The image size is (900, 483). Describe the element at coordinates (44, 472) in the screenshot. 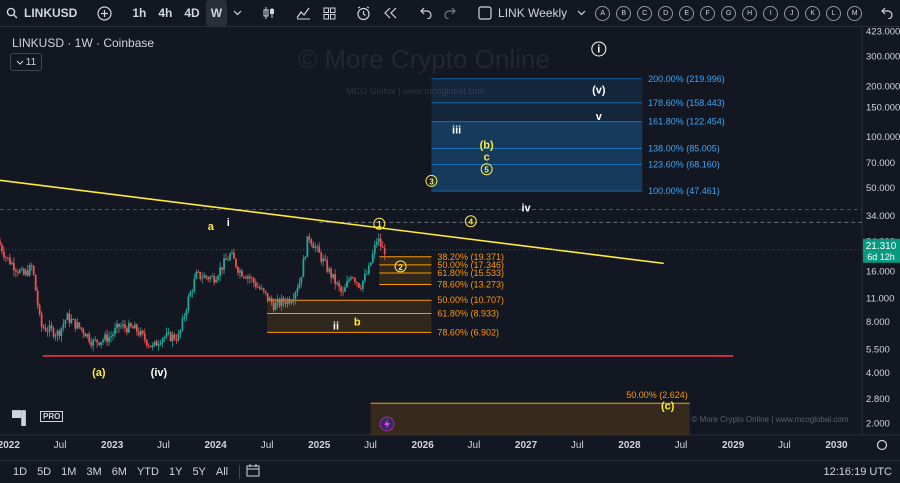

I see `range-button-5d: 5D` at that location.